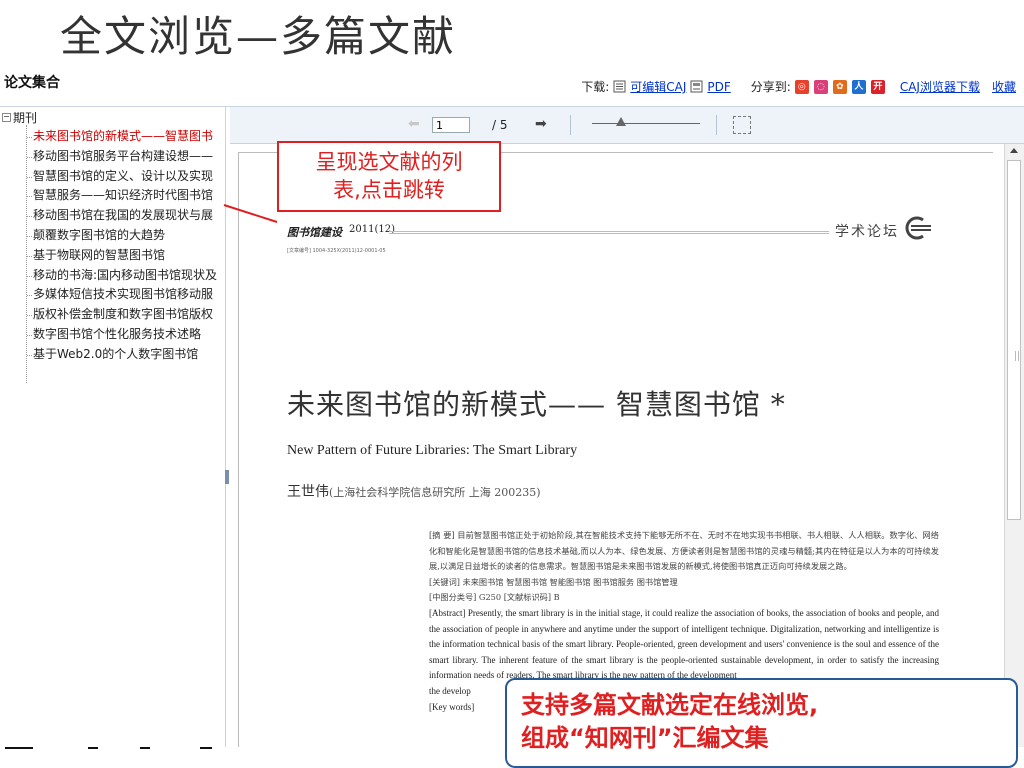 This screenshot has height=768, width=1024. What do you see at coordinates (227, 477) in the screenshot?
I see `sidebar-splitter-handle` at bounding box center [227, 477].